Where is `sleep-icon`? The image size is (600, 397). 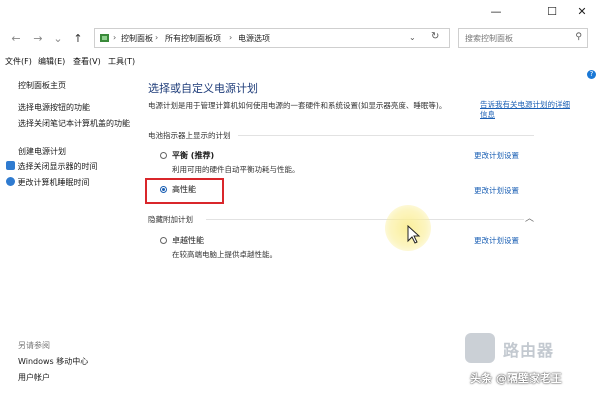 sleep-icon is located at coordinates (10, 181).